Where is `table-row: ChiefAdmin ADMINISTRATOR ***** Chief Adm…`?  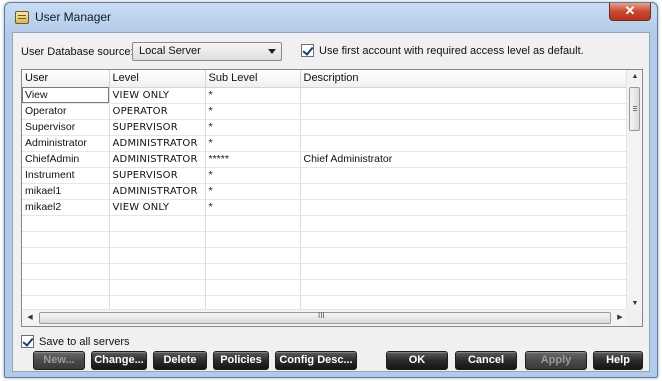 table-row: ChiefAdmin ADMINISTRATOR ***** Chief Adm… is located at coordinates (325, 159).